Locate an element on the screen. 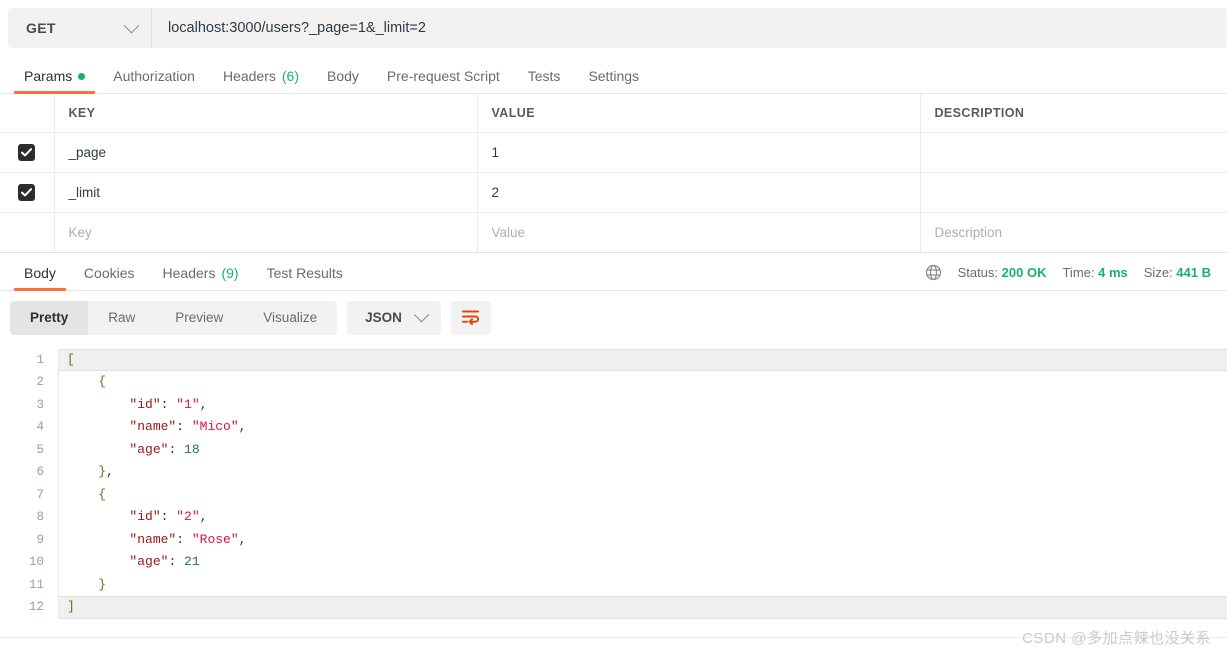 This screenshot has height=658, width=1227. size-label: Size: is located at coordinates (1158, 272).